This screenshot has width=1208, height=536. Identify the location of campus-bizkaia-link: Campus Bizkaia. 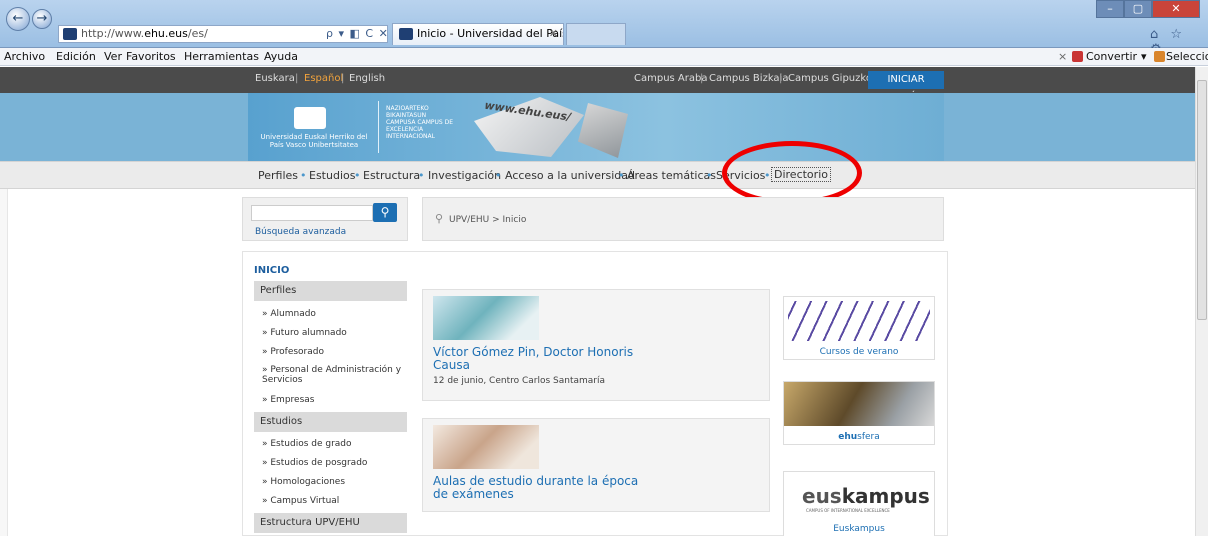
(748, 78).